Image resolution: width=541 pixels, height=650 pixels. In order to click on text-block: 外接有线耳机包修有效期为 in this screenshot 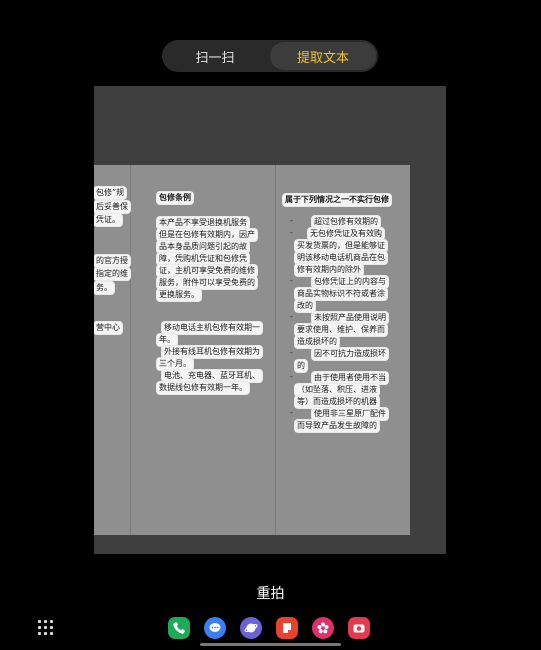, I will do `click(212, 352)`.